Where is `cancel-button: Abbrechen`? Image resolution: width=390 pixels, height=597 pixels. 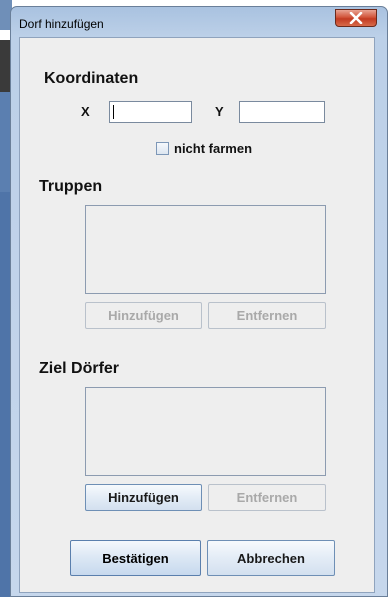 cancel-button: Abbrechen is located at coordinates (271, 558).